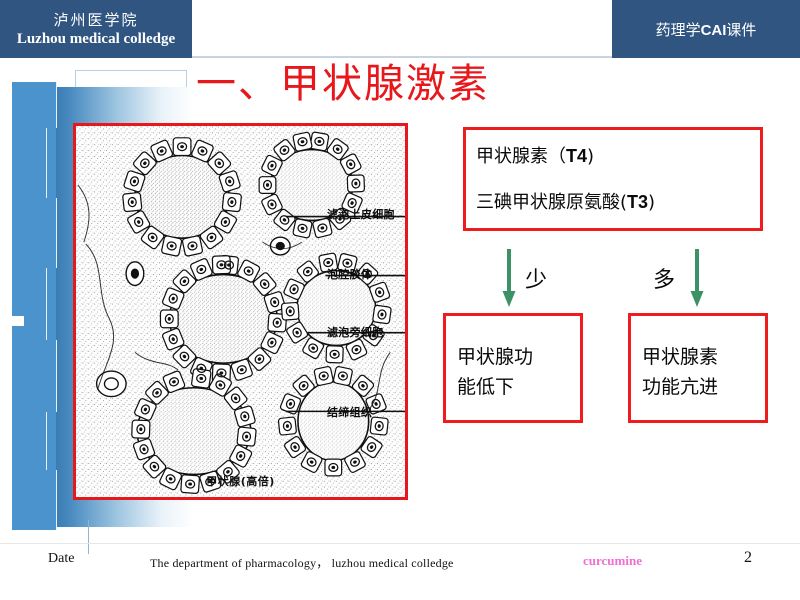 The width and height of the screenshot is (800, 600). I want to click on outcome-box-hyperthyroid: 甲状腺素 功能亢进, so click(698, 368).